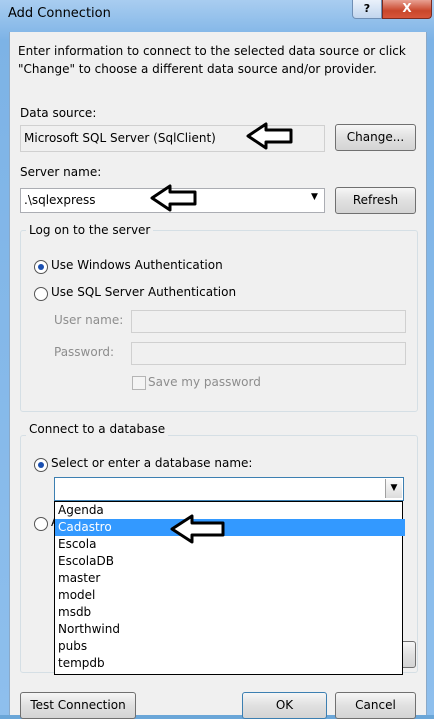  Describe the element at coordinates (58, 113) in the screenshot. I see `data-source-label: Data source:` at that location.